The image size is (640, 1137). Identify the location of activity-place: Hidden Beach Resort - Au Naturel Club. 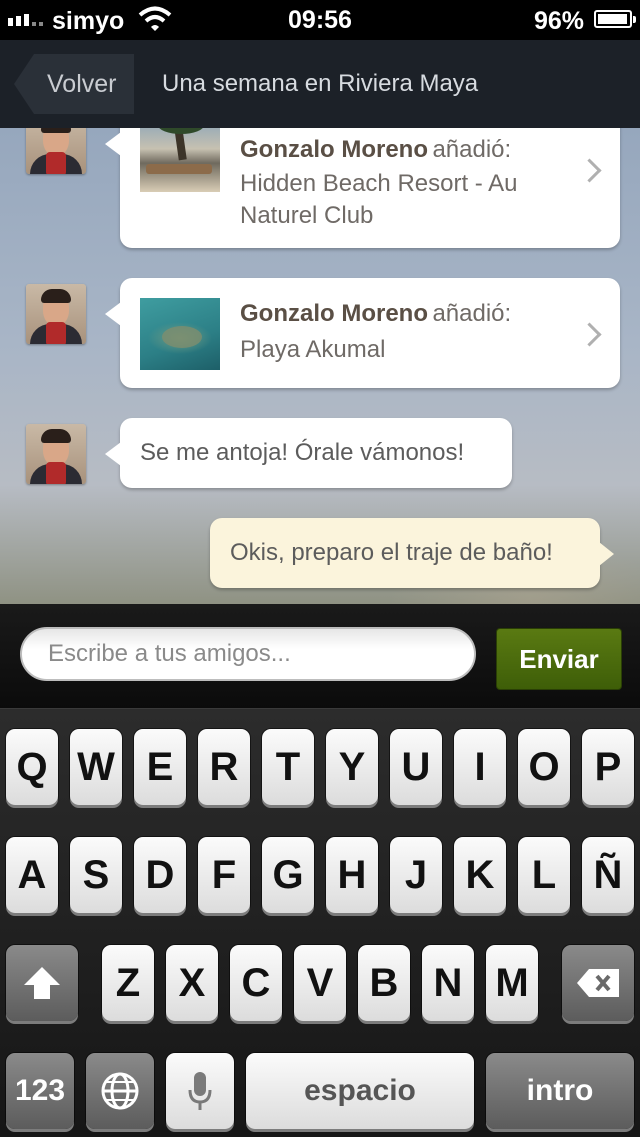
(379, 199).